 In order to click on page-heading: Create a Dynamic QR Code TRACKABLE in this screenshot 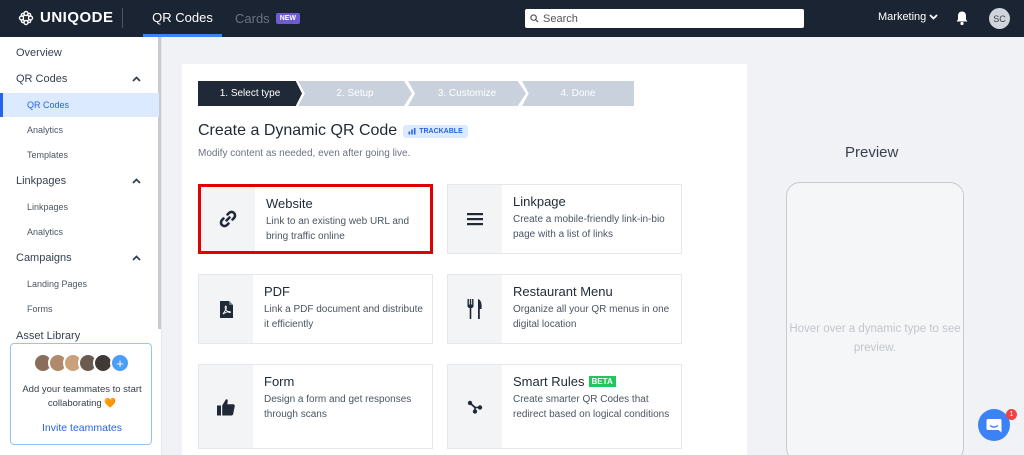, I will do `click(333, 131)`.